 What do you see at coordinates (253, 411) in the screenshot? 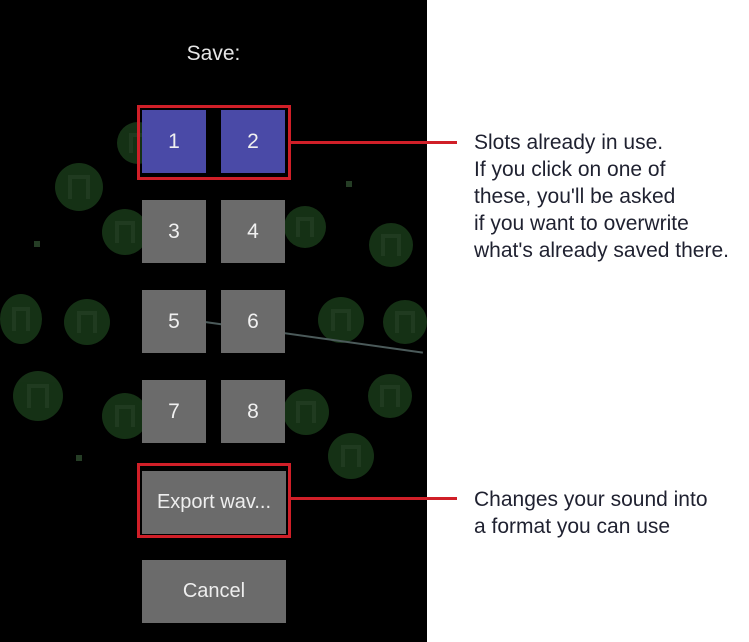
I see `save-slot-8: 8` at bounding box center [253, 411].